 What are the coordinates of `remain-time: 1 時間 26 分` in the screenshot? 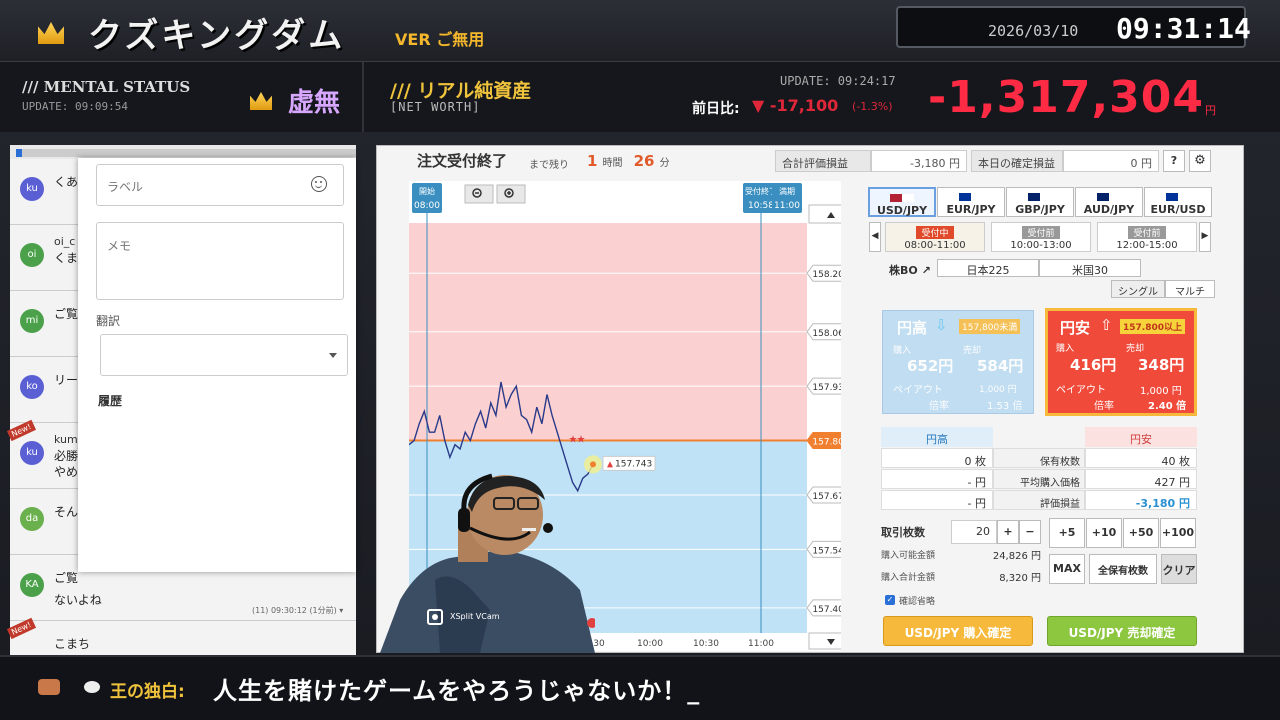 It's located at (628, 160).